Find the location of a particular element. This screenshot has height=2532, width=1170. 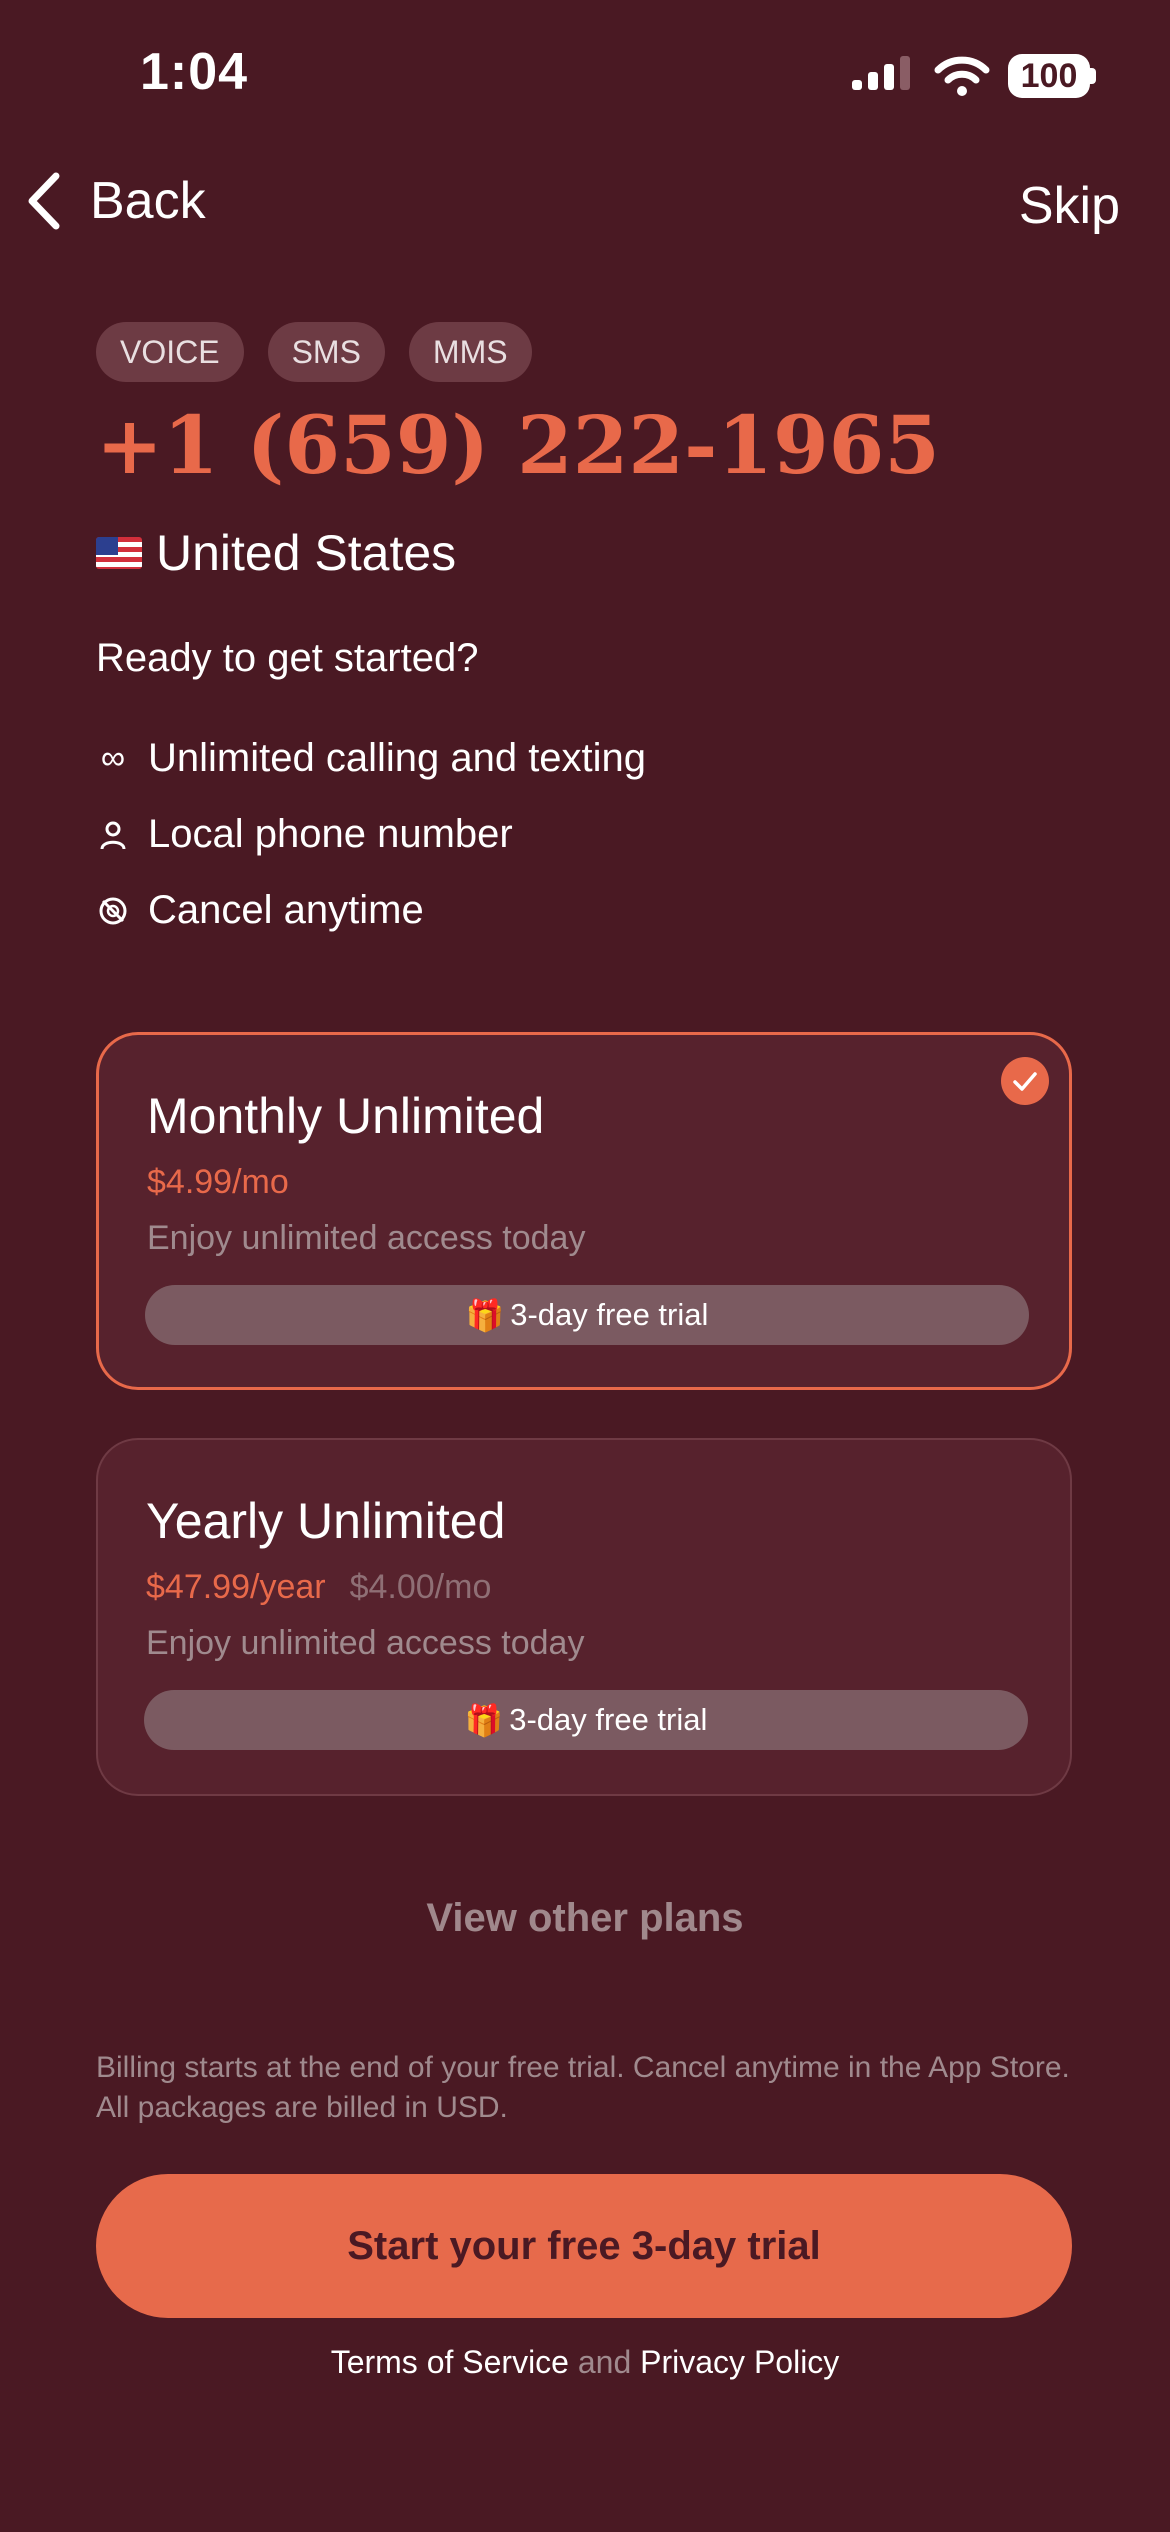

phone-number: +1 (659) 222-1965 is located at coordinates (518, 445).